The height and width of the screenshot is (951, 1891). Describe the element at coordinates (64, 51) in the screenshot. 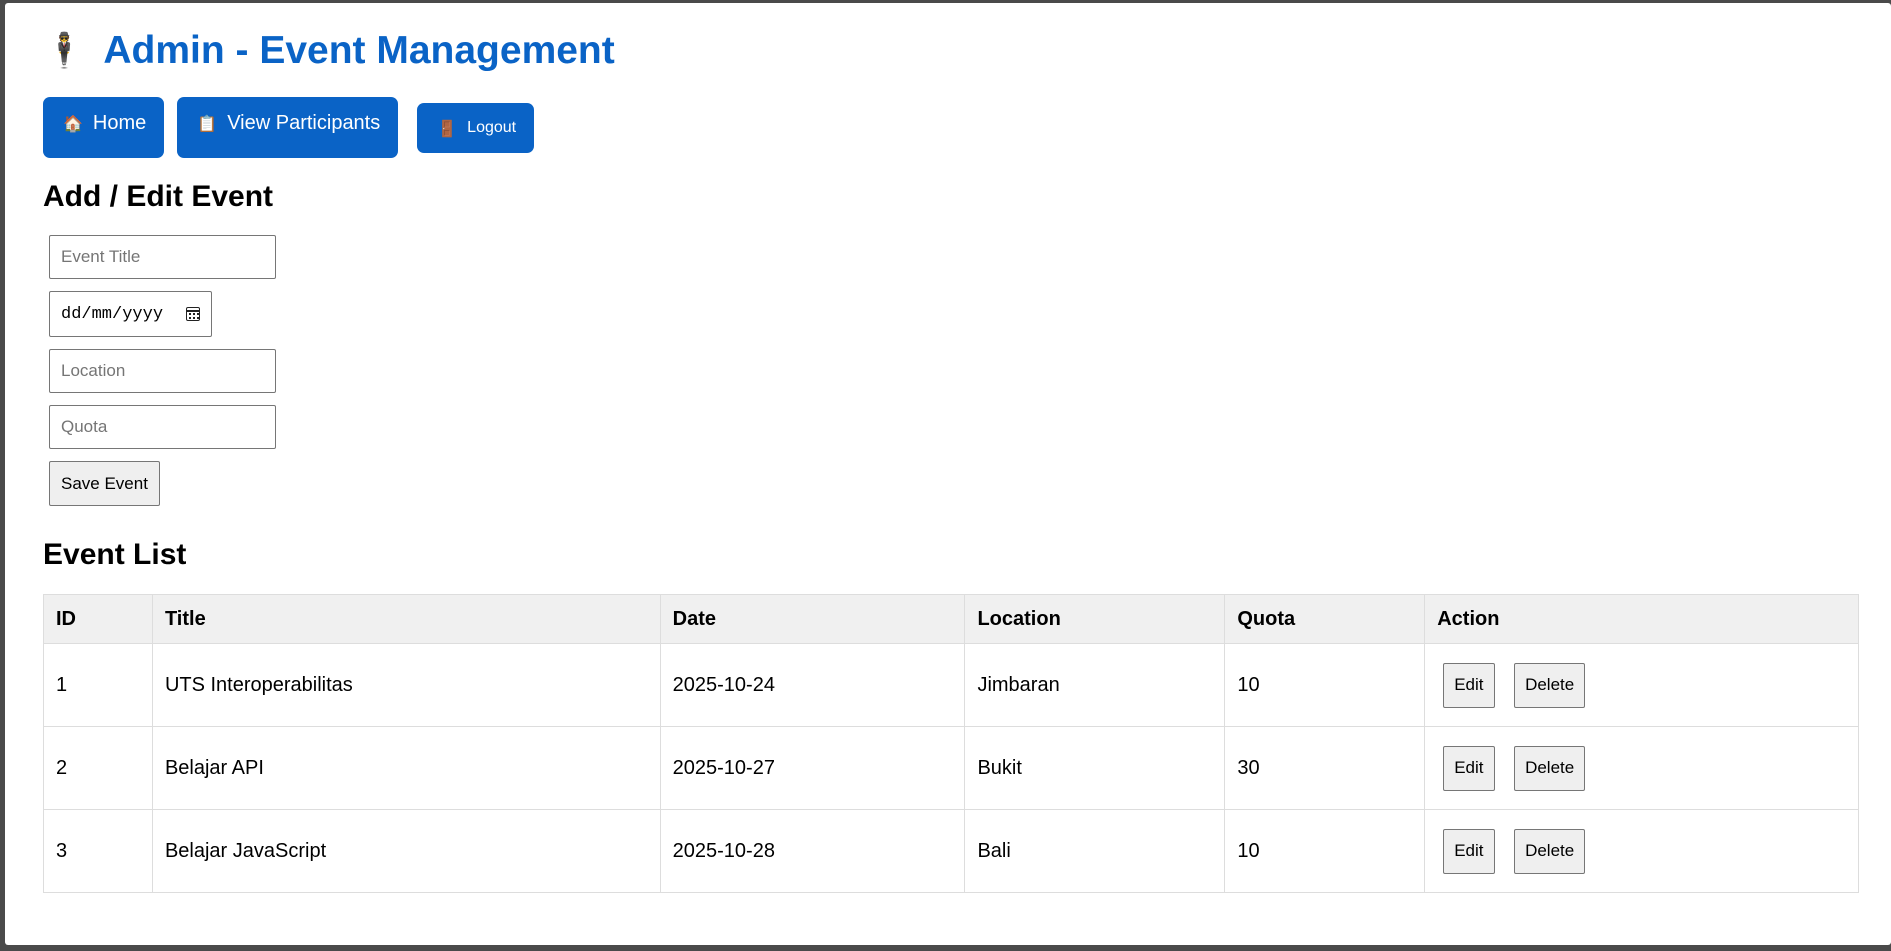

I see `person-in-suit-icon: 🕴` at that location.